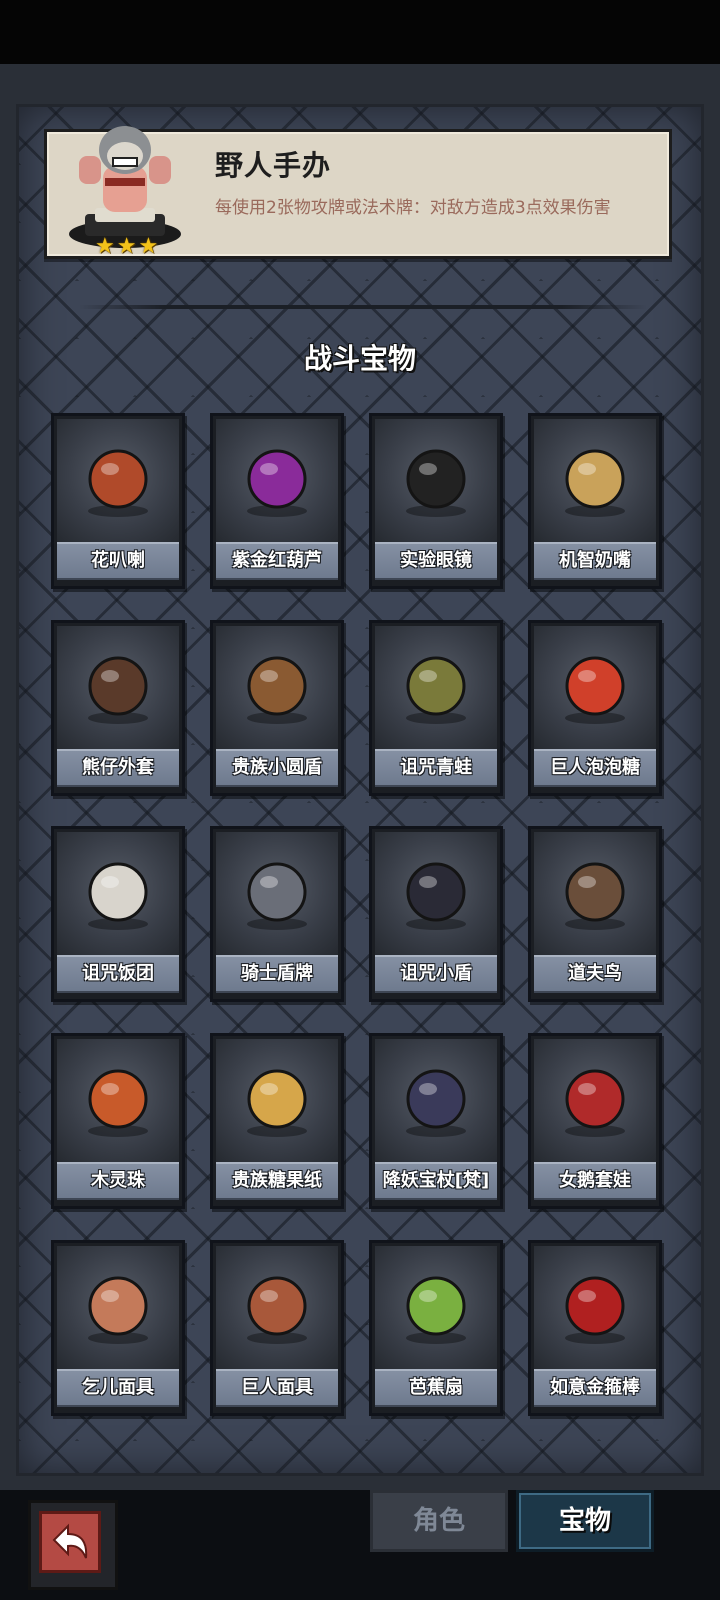 The width and height of the screenshot is (720, 1600). I want to click on treasure-item: 芭蕉扇, so click(436, 1328).